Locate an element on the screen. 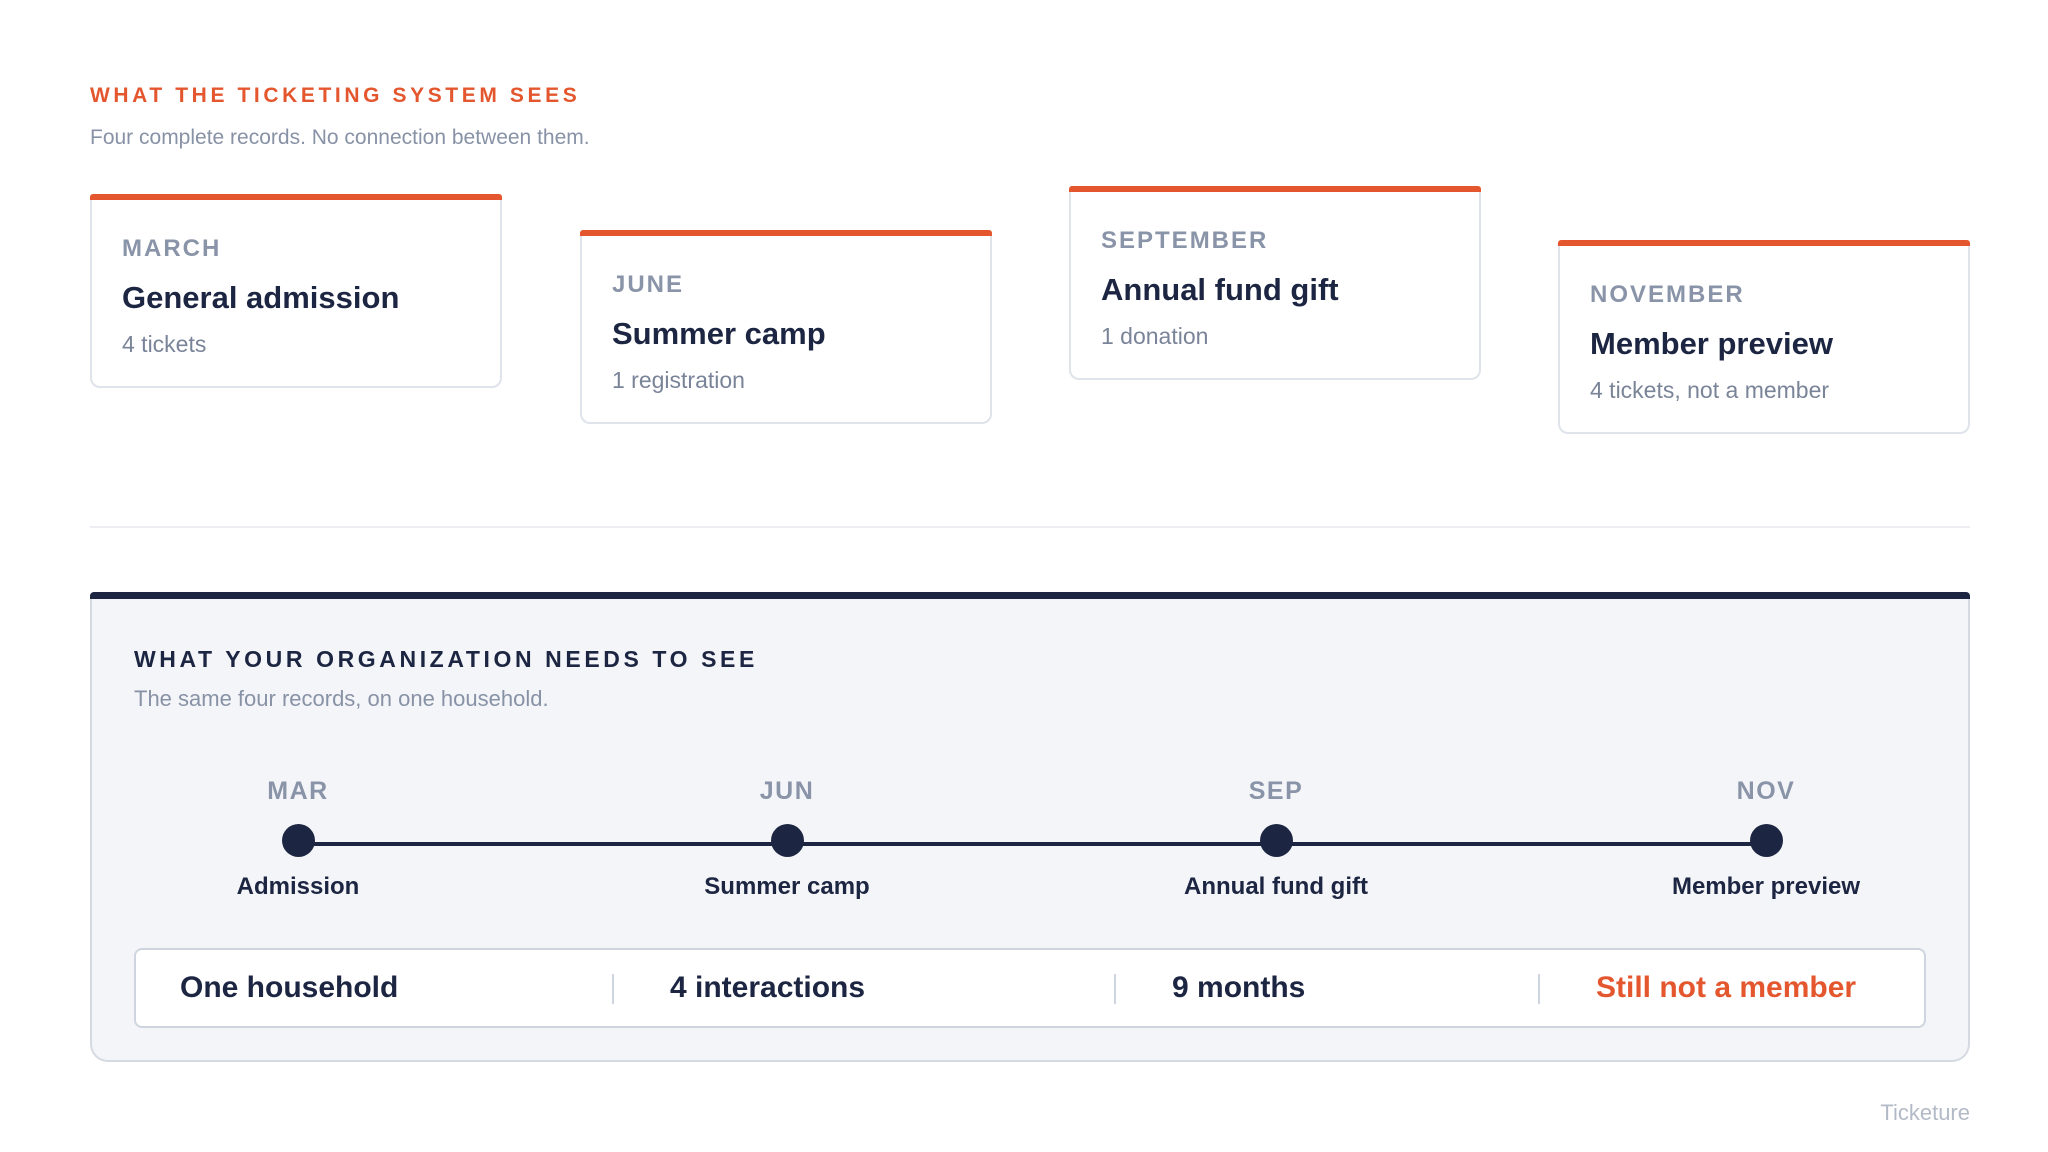 The height and width of the screenshot is (1152, 2048). record-card-september: SEPTEMBER Annual fund gift 1 donation is located at coordinates (1275, 283).